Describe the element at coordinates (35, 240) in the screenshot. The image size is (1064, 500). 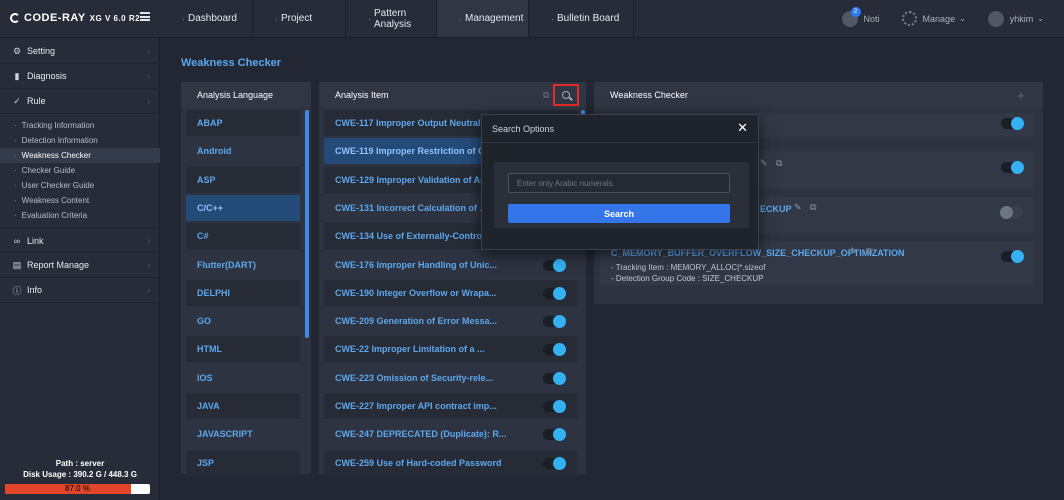
I see `sidebar-item-label: Link` at that location.